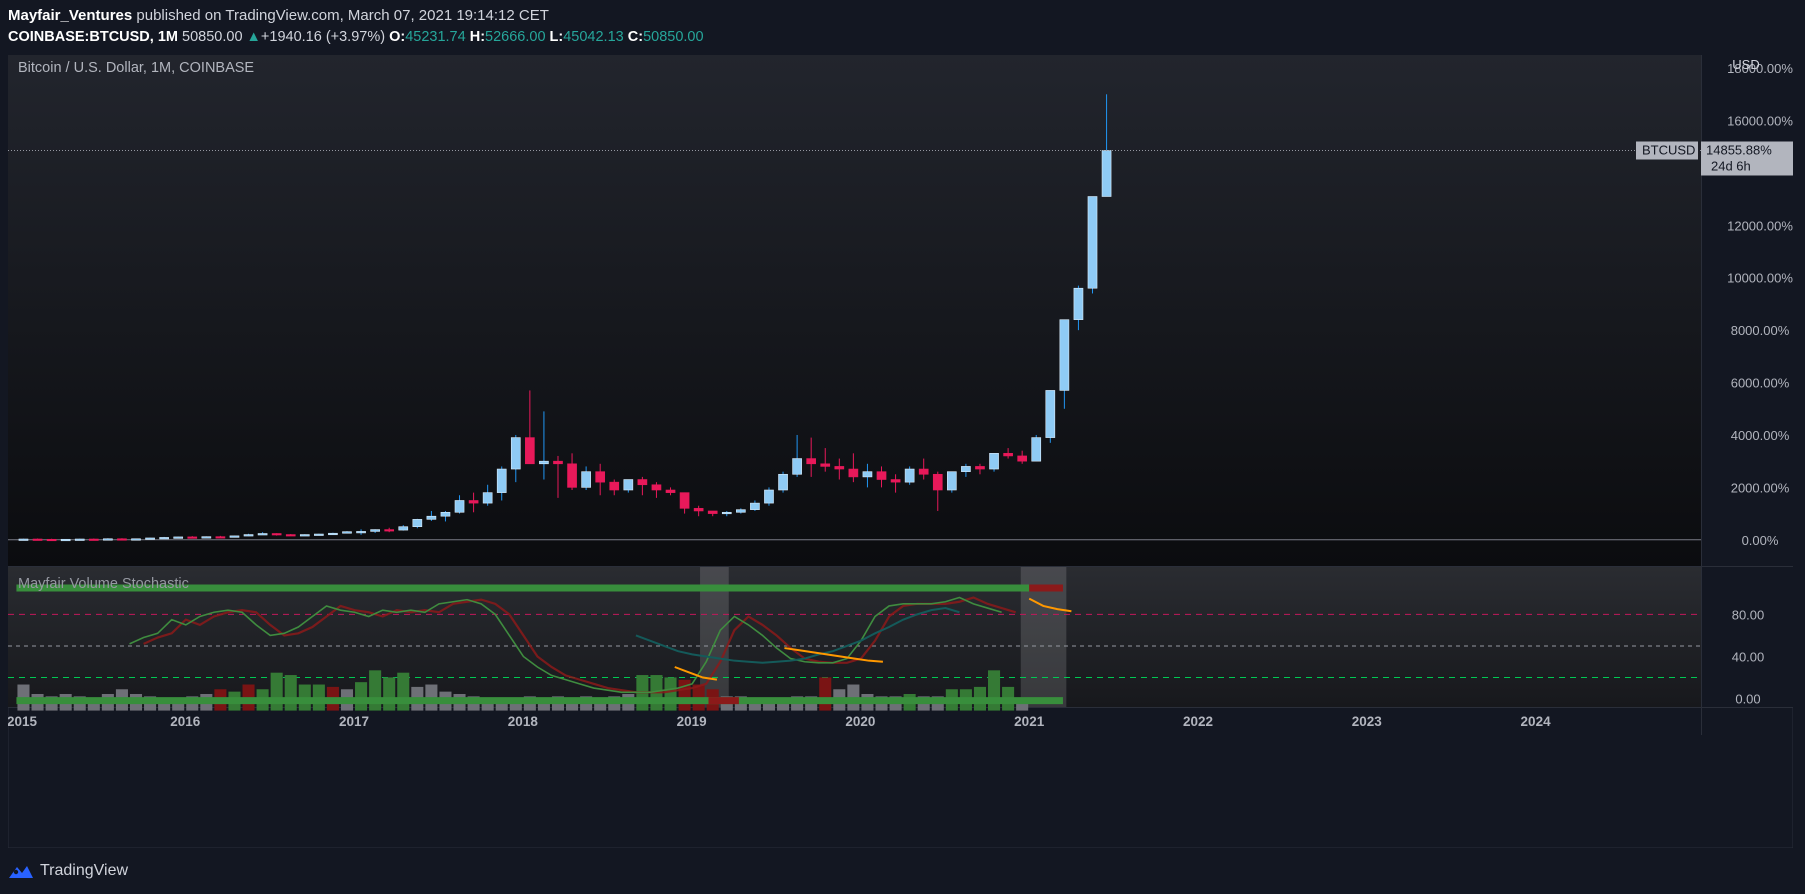  I want to click on footer-brand: TradingView, so click(68, 871).